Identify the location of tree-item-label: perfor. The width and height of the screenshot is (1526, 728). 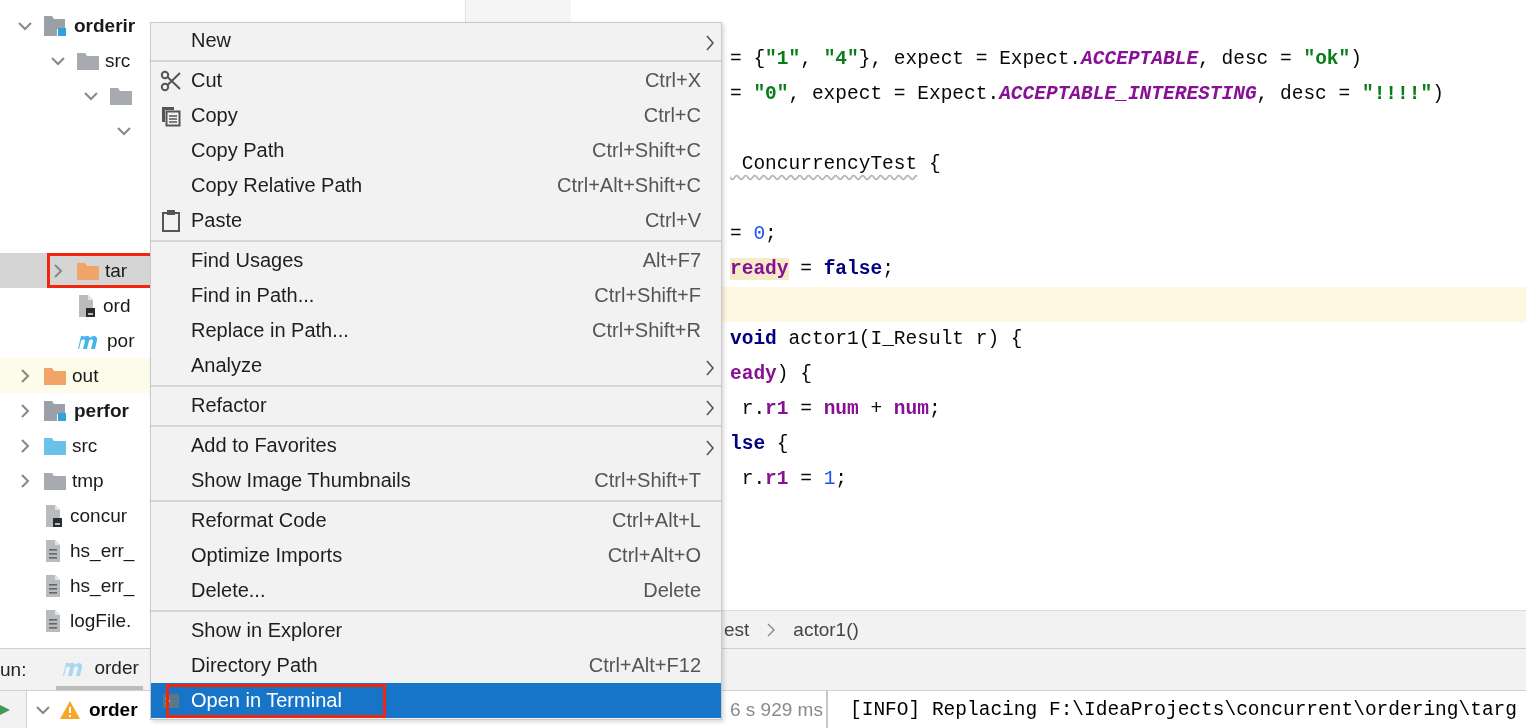
(101, 410).